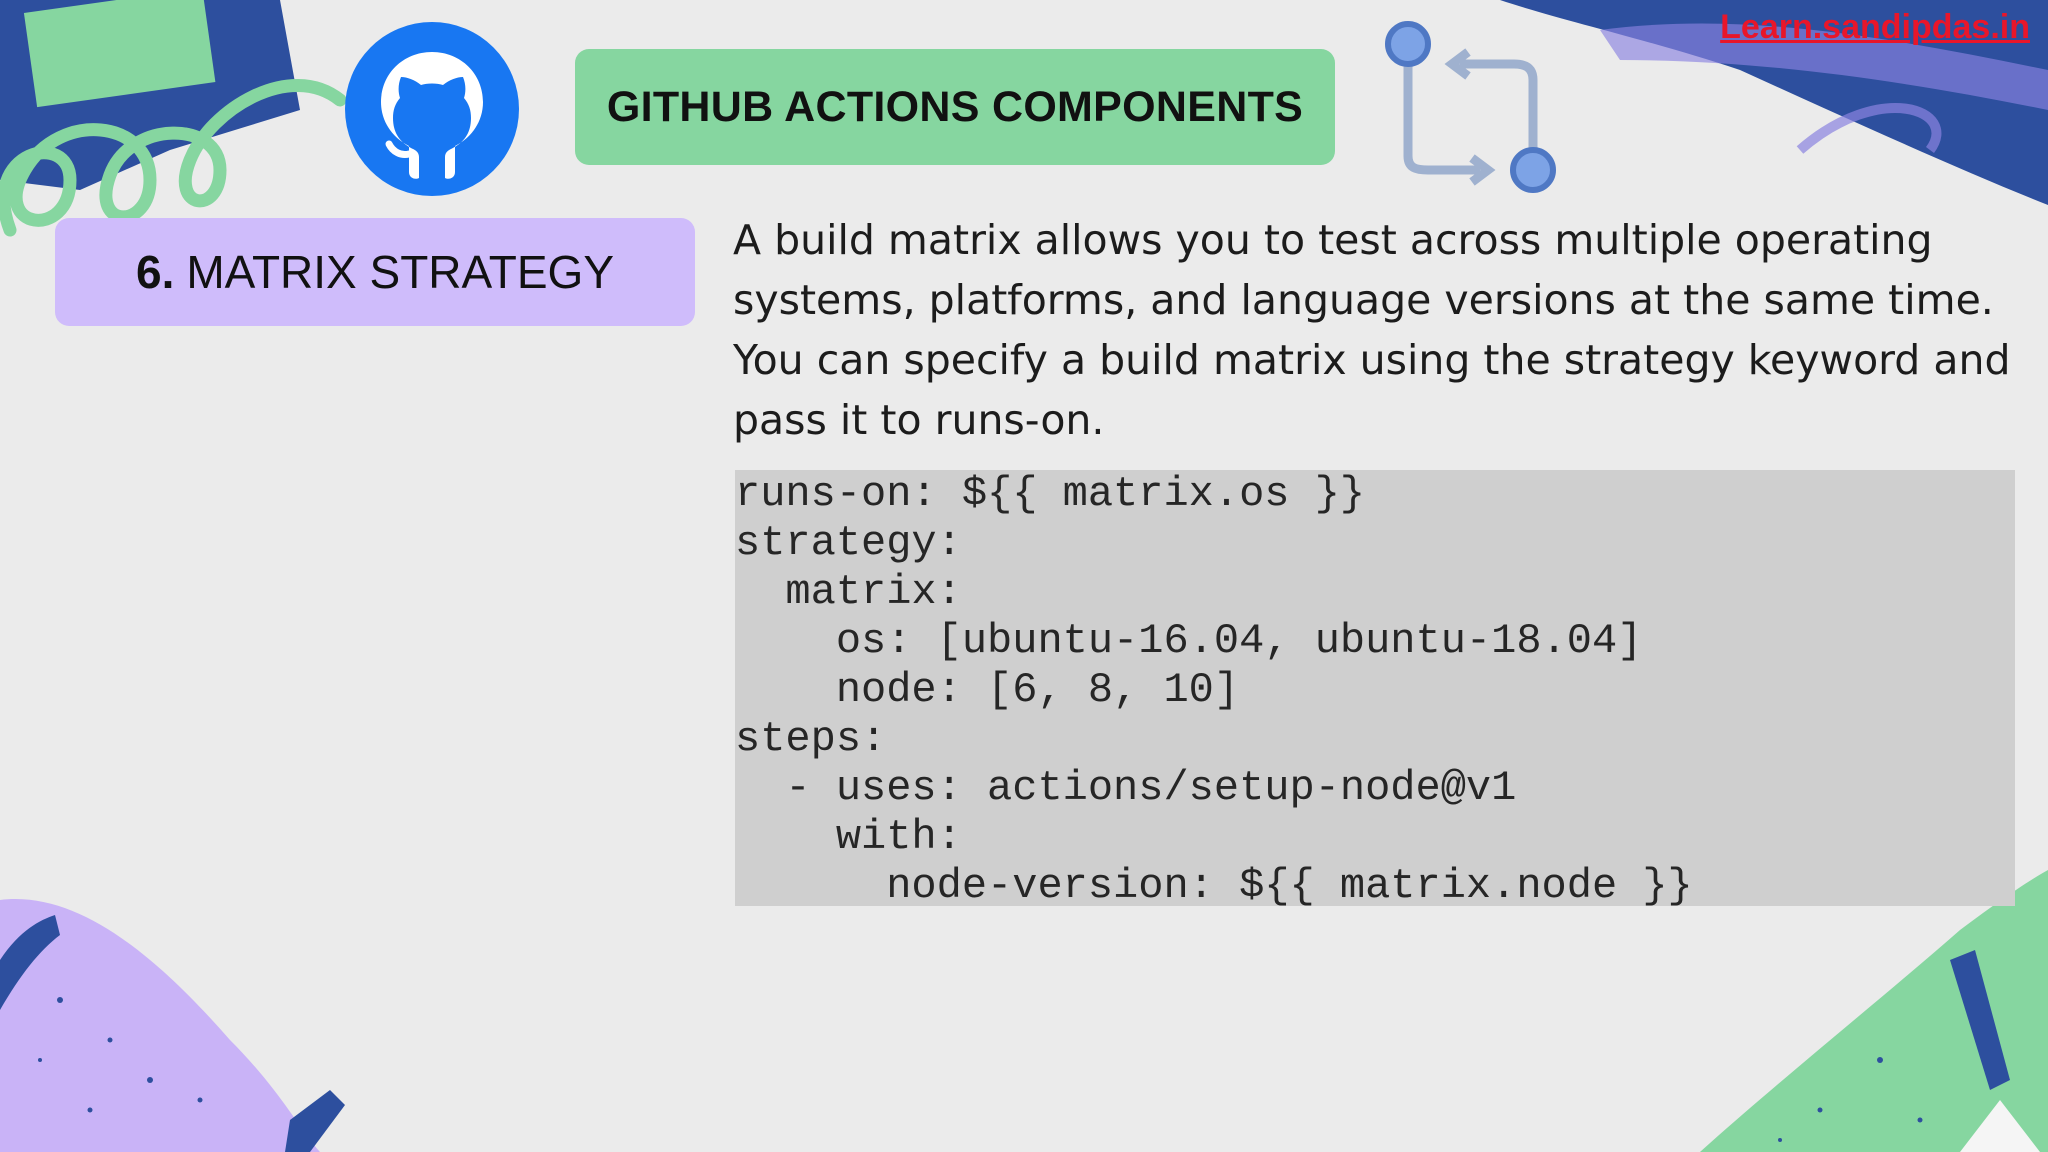 This screenshot has height=1152, width=2048. I want to click on title-banner: GITHUB ACTIONS COMPONENTS, so click(955, 107).